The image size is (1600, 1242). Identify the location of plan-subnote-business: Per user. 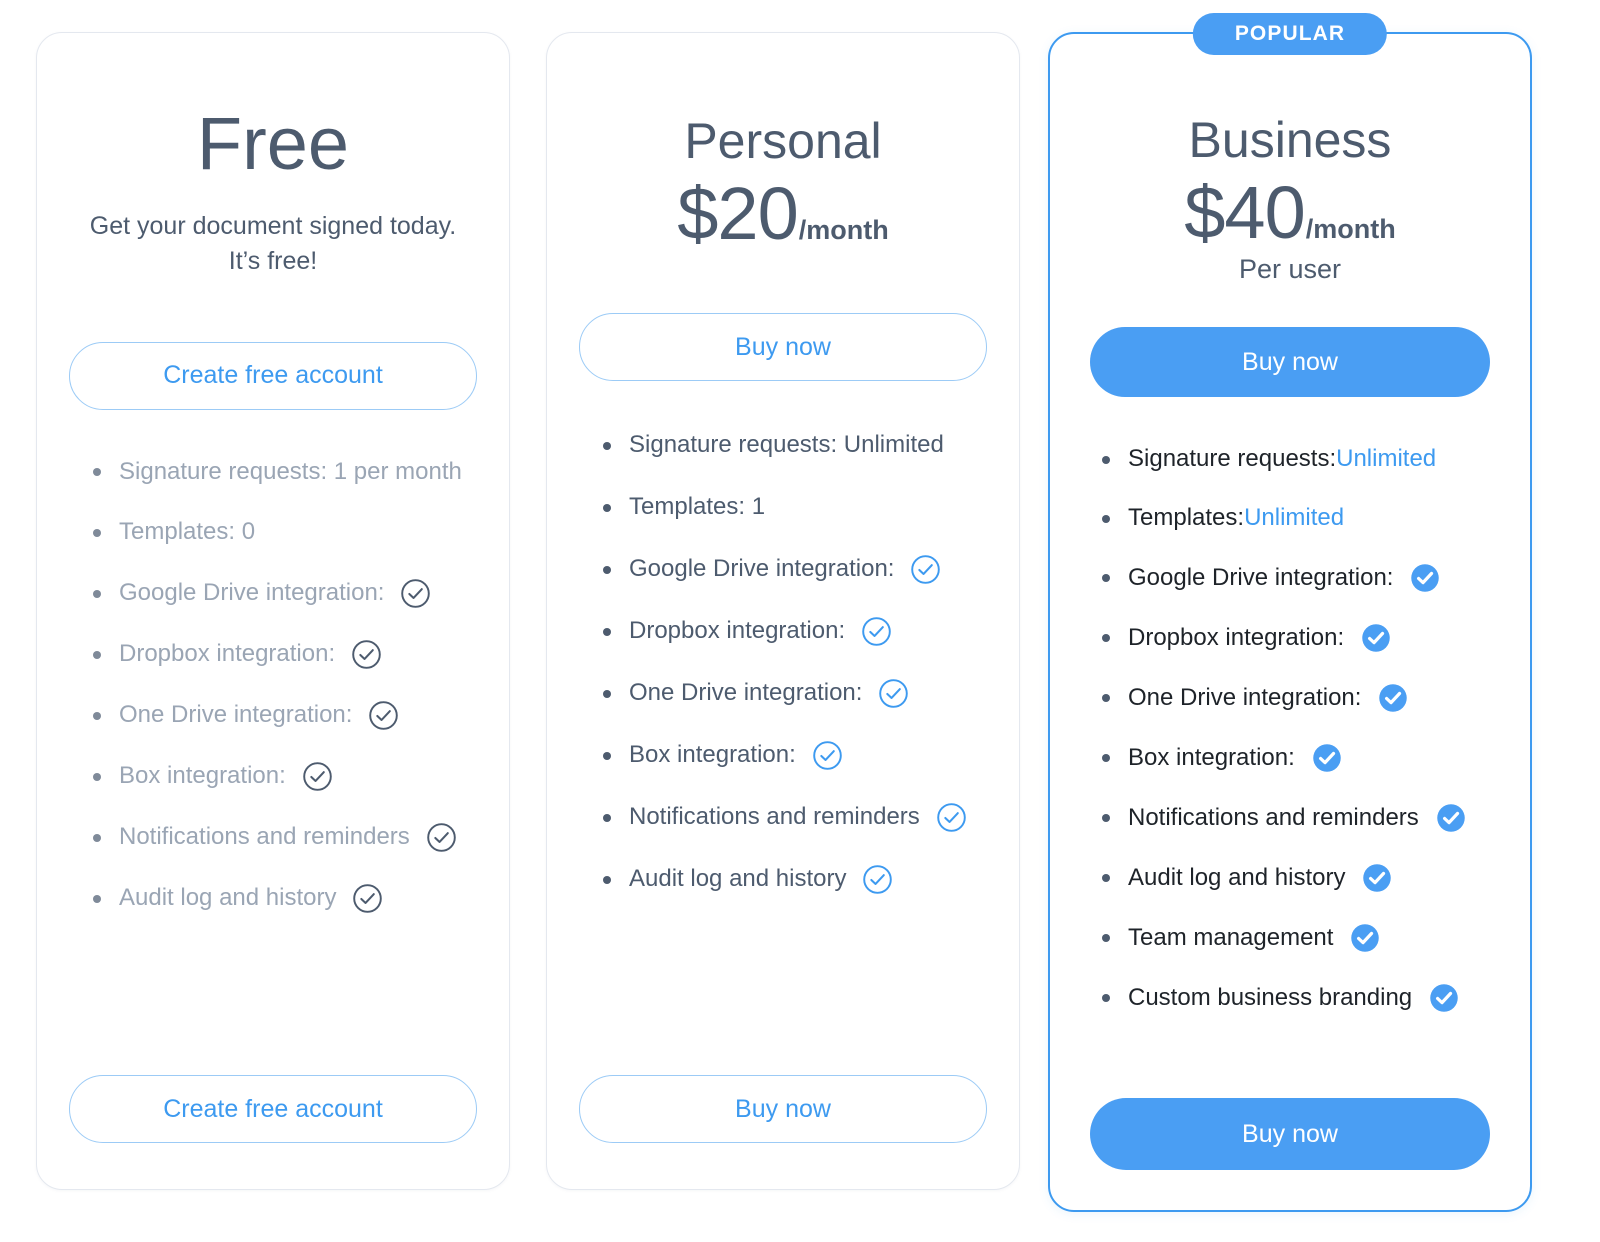
(1290, 269).